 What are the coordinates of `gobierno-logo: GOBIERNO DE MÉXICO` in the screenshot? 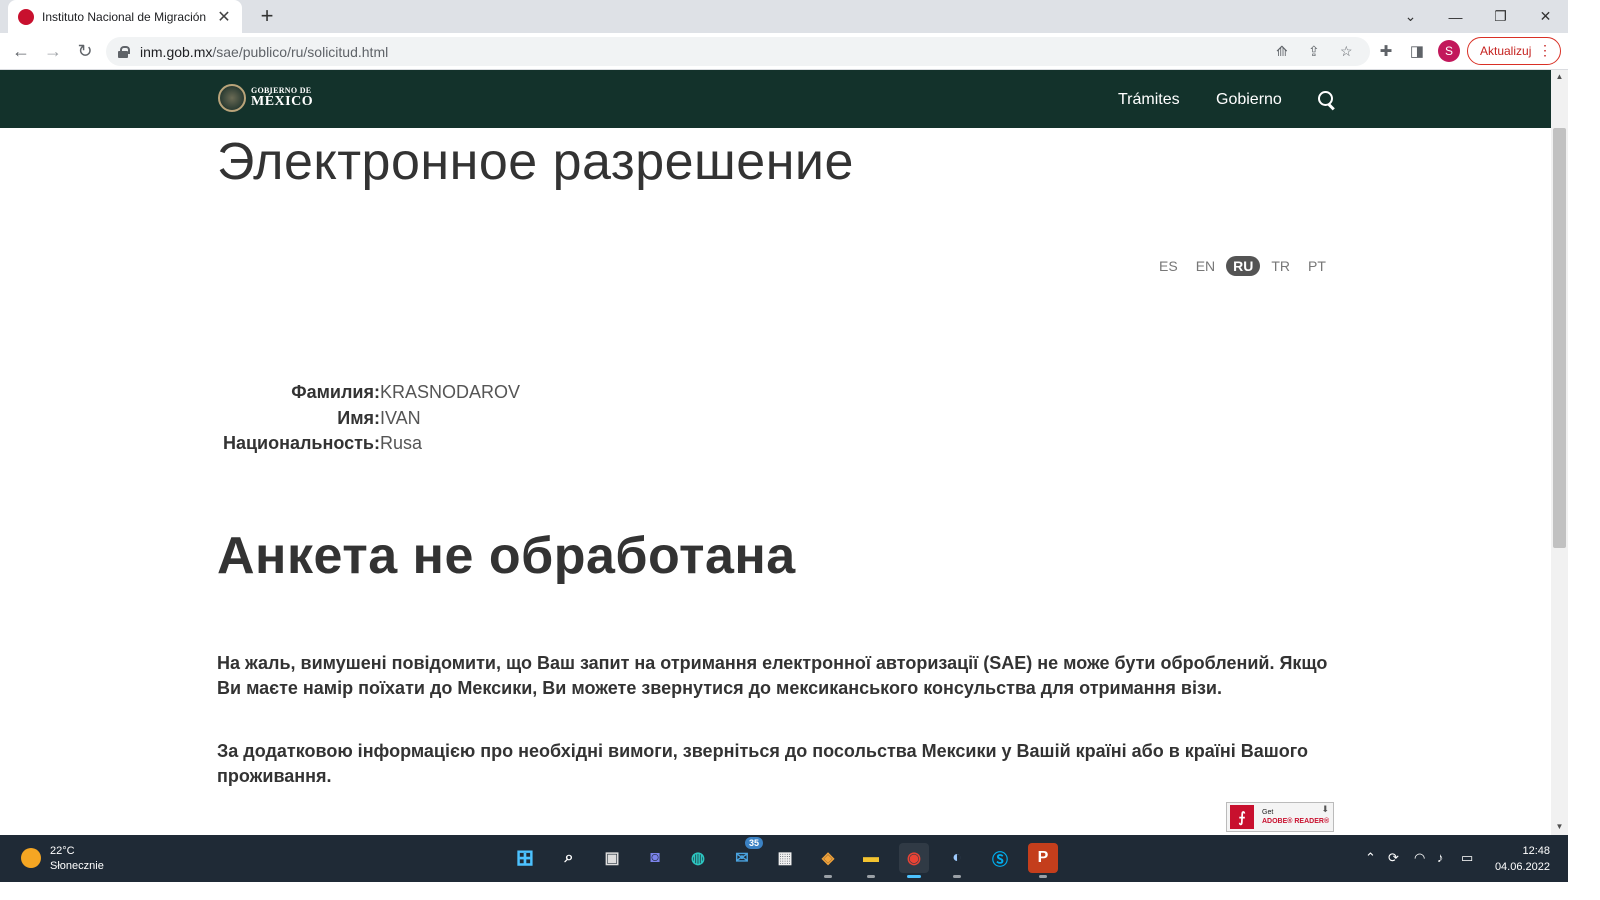 It's located at (265, 98).